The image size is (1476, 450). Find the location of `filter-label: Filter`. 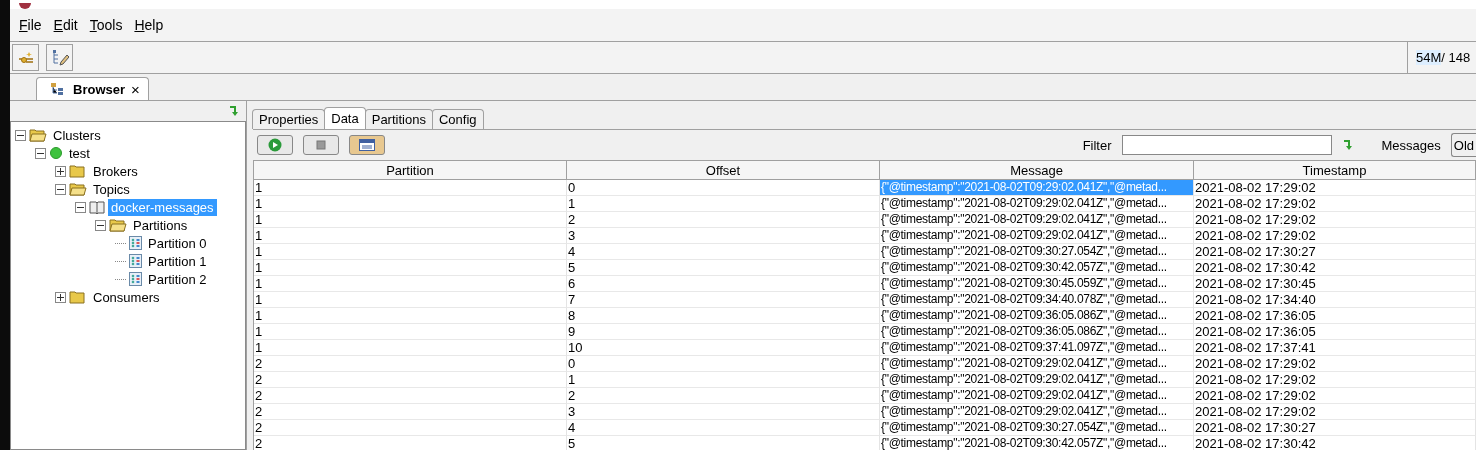

filter-label: Filter is located at coordinates (1097, 145).